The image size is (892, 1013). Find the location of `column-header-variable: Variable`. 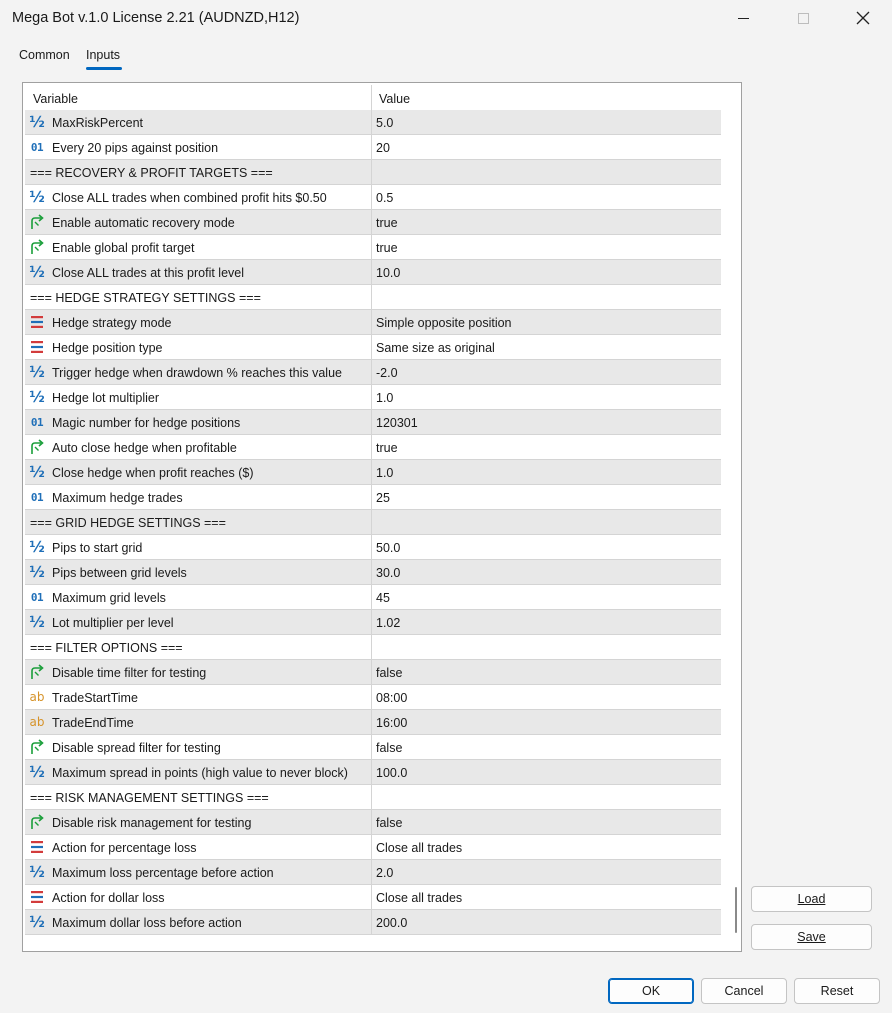

column-header-variable: Variable is located at coordinates (55, 99).